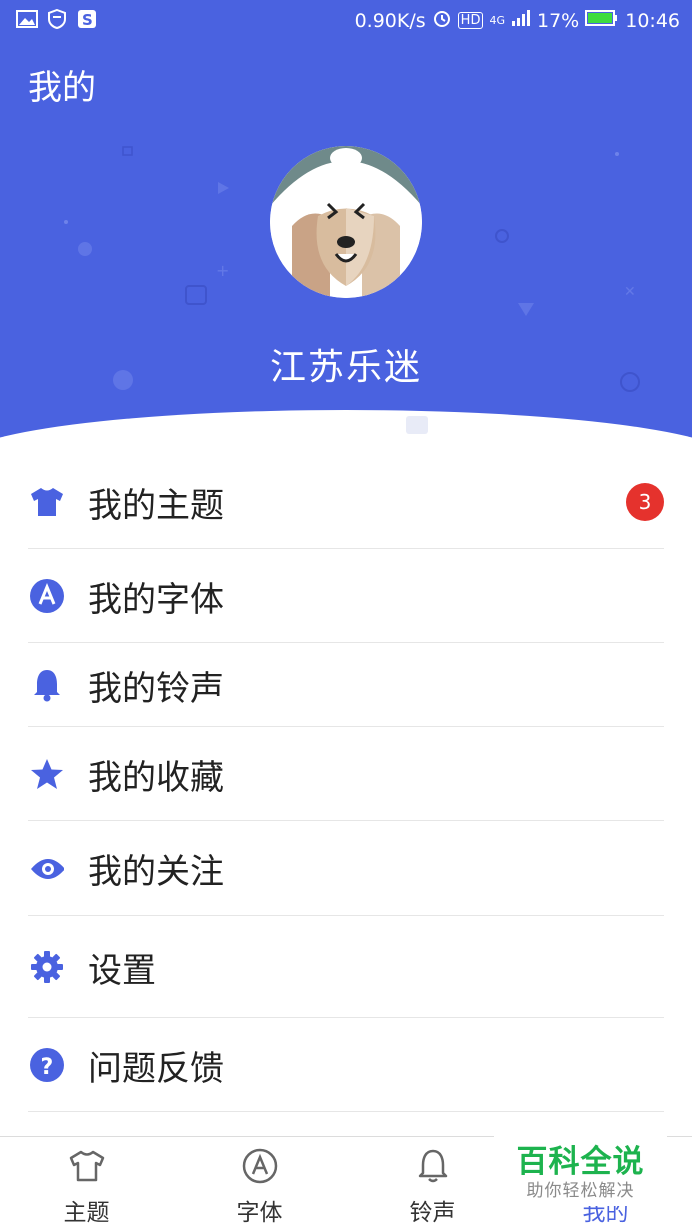 This screenshot has width=692, height=1231. What do you see at coordinates (346, 685) in the screenshot?
I see `menu-item-ringtones: 我的铃声` at bounding box center [346, 685].